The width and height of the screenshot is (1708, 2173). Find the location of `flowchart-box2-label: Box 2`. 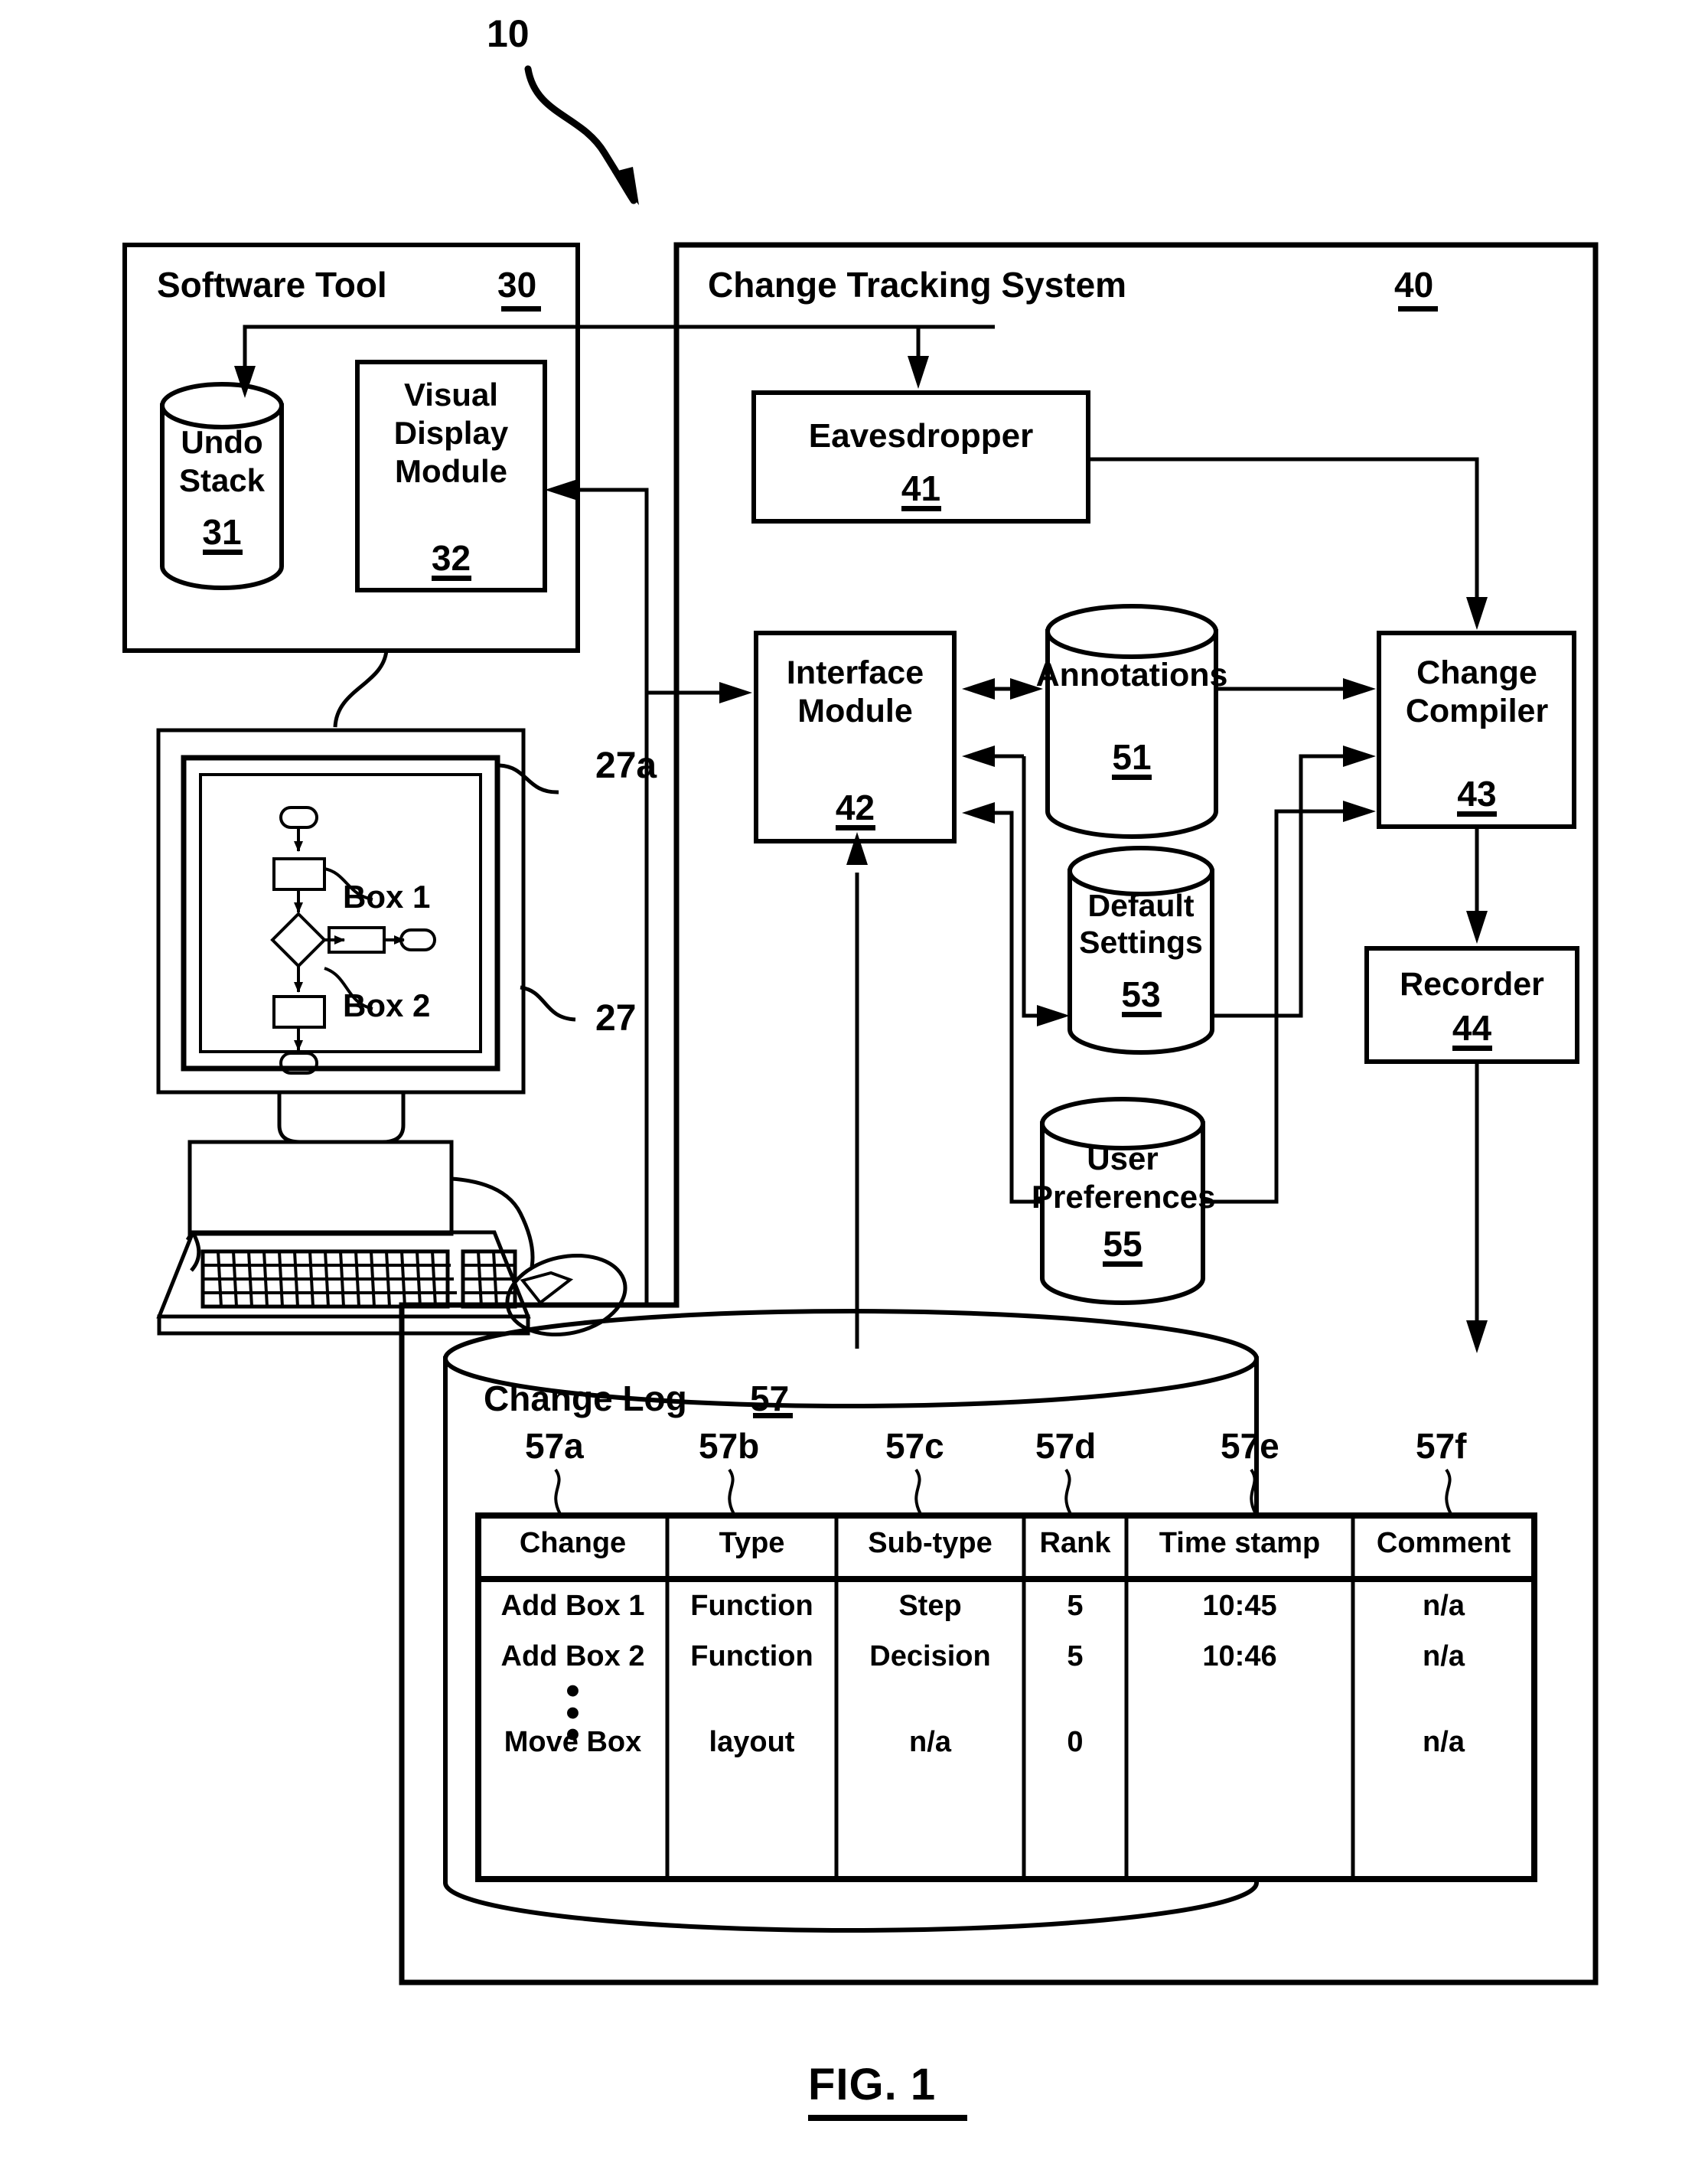

flowchart-box2-label: Box 2 is located at coordinates (387, 1005).